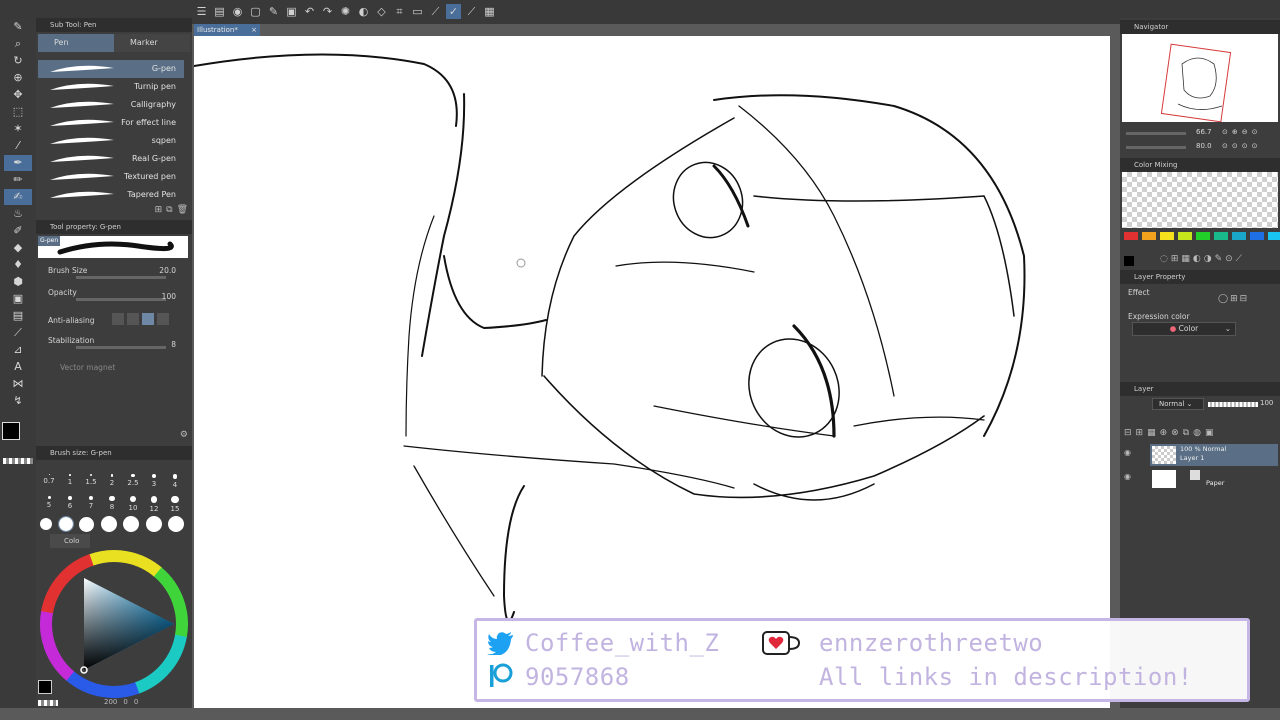 This screenshot has width=1280, height=720. Describe the element at coordinates (18, 61) in the screenshot. I see `rotate-tool-icon: ↻` at that location.